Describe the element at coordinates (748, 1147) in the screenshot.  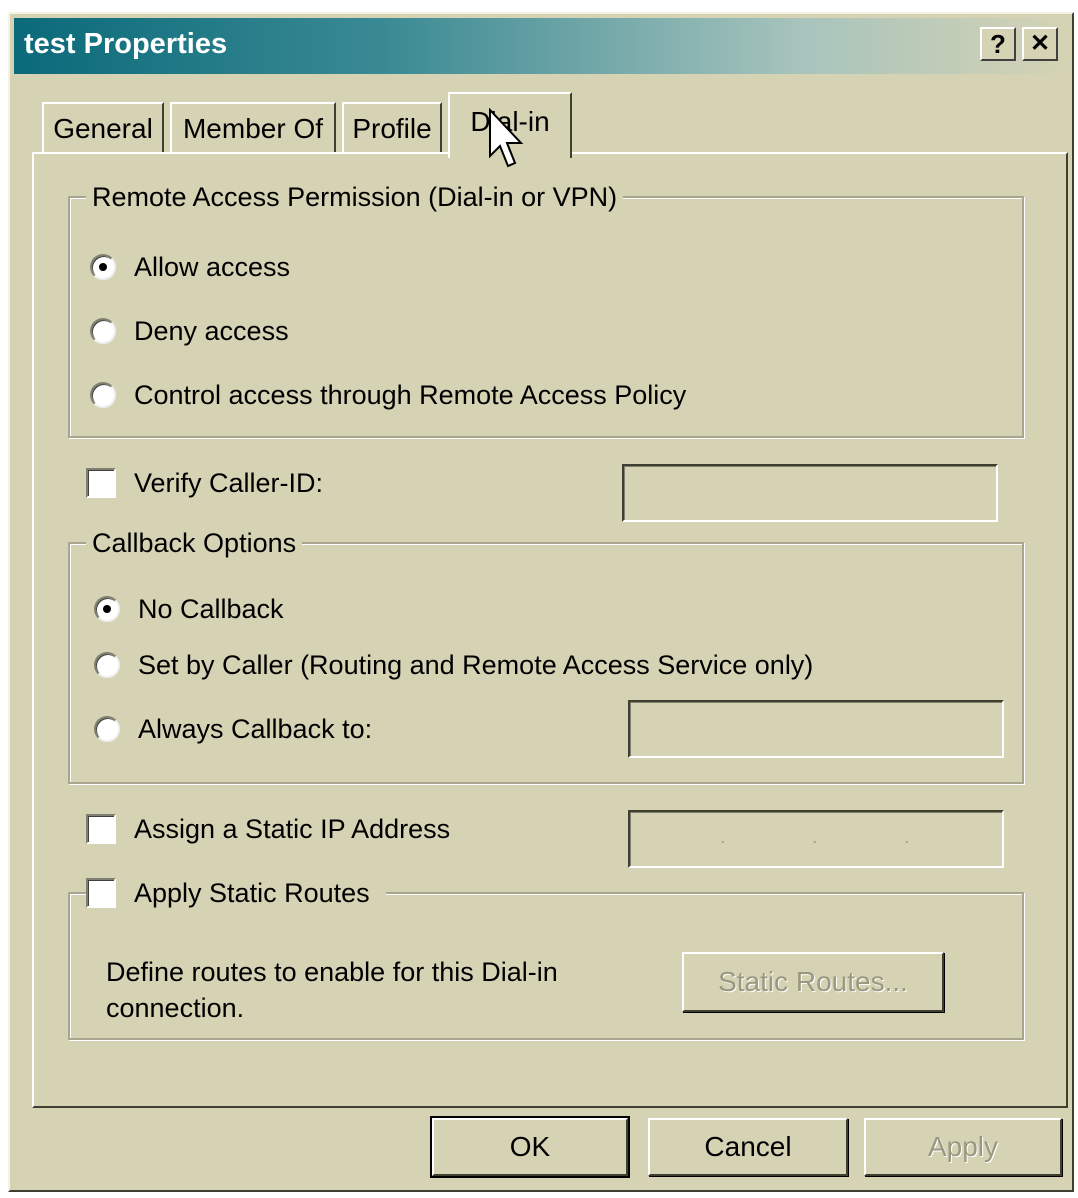
I see `cancel-button: Cancel` at that location.